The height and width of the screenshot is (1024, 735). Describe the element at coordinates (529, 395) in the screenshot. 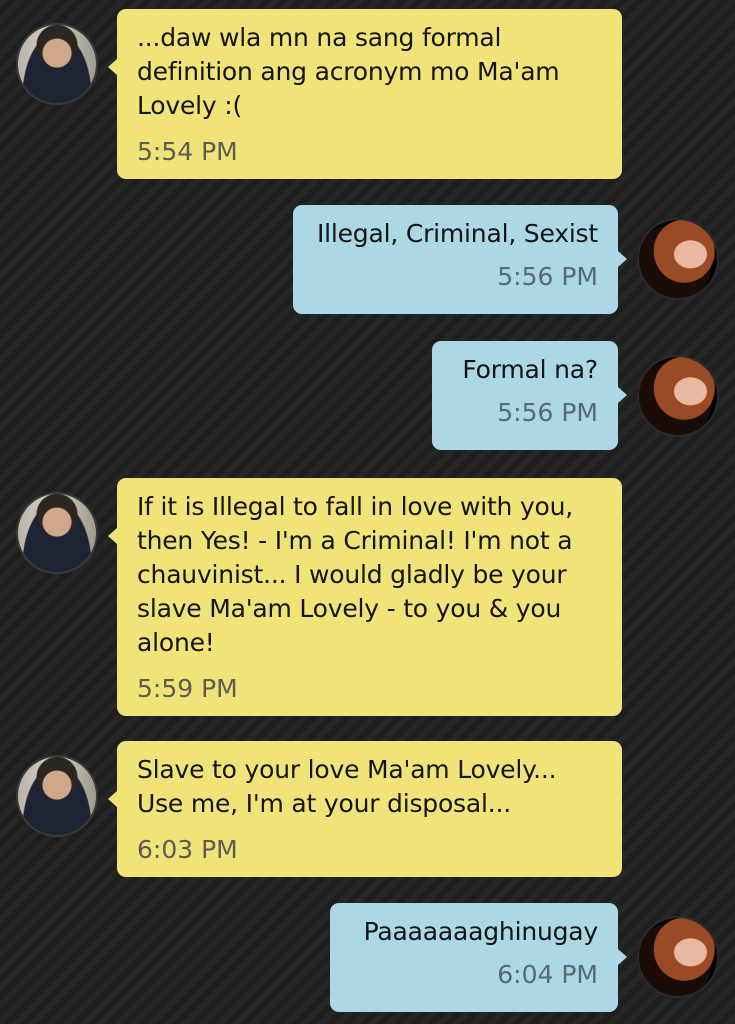

I see `outgoing-message-bubble: Formal na? 5:56 PM` at that location.